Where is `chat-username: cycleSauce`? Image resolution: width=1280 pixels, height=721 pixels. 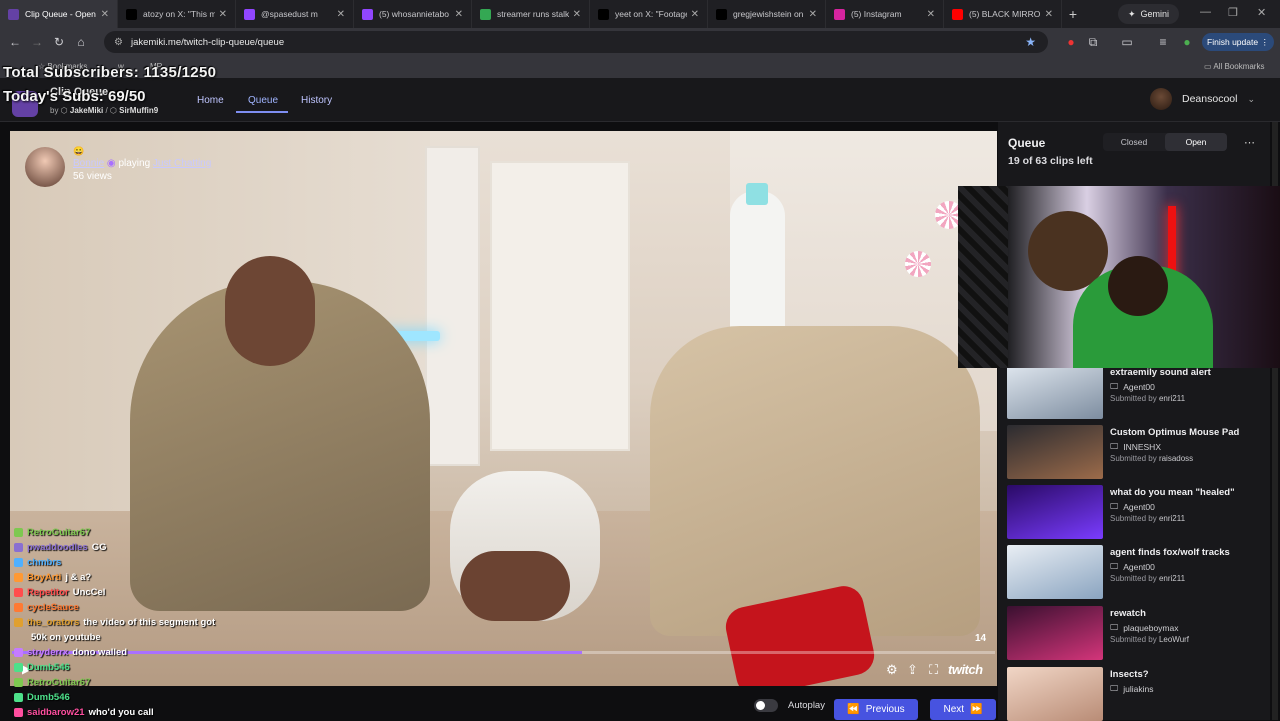 chat-username: cycleSauce is located at coordinates (53, 607).